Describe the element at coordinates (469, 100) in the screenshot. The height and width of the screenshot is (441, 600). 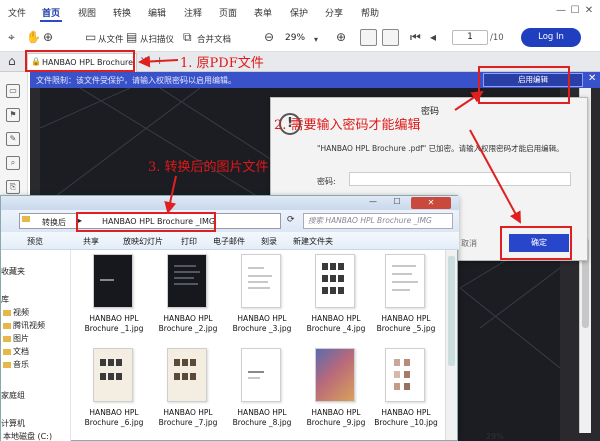
I see `arrow-2a` at that location.